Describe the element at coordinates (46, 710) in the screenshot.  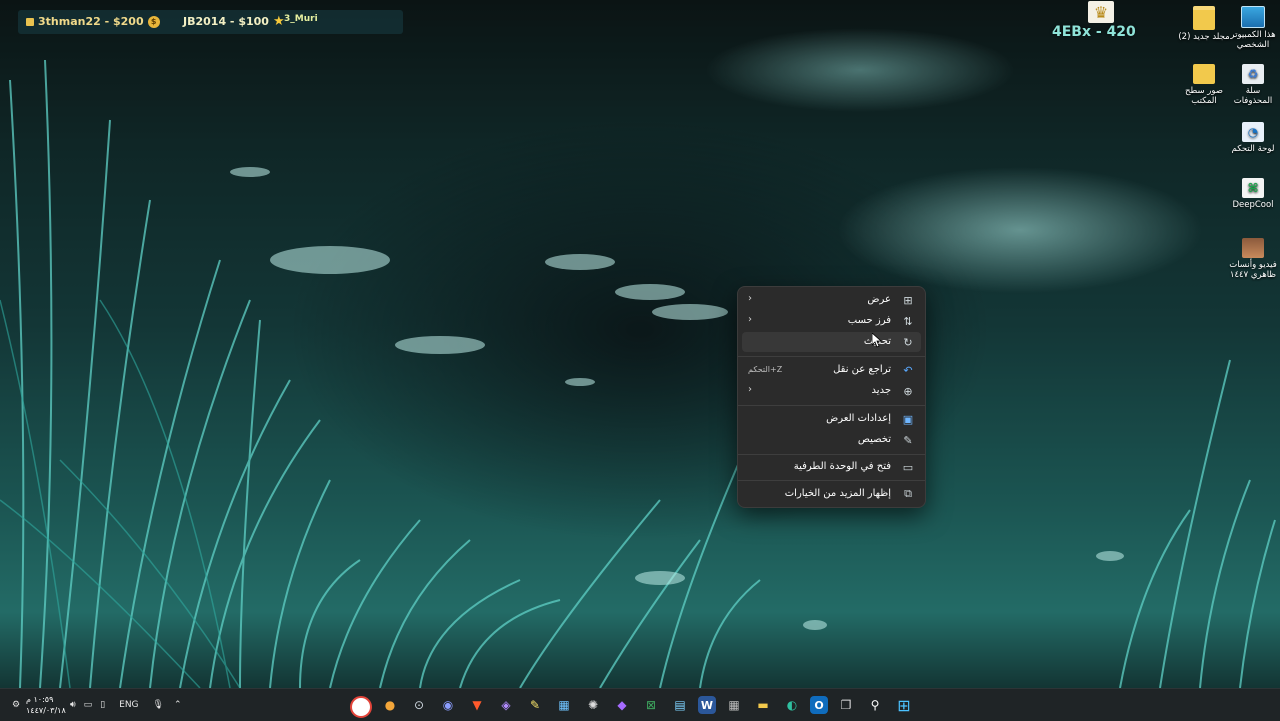
I see `clock-date: ١٤٤٧/٠٣/١٨` at that location.